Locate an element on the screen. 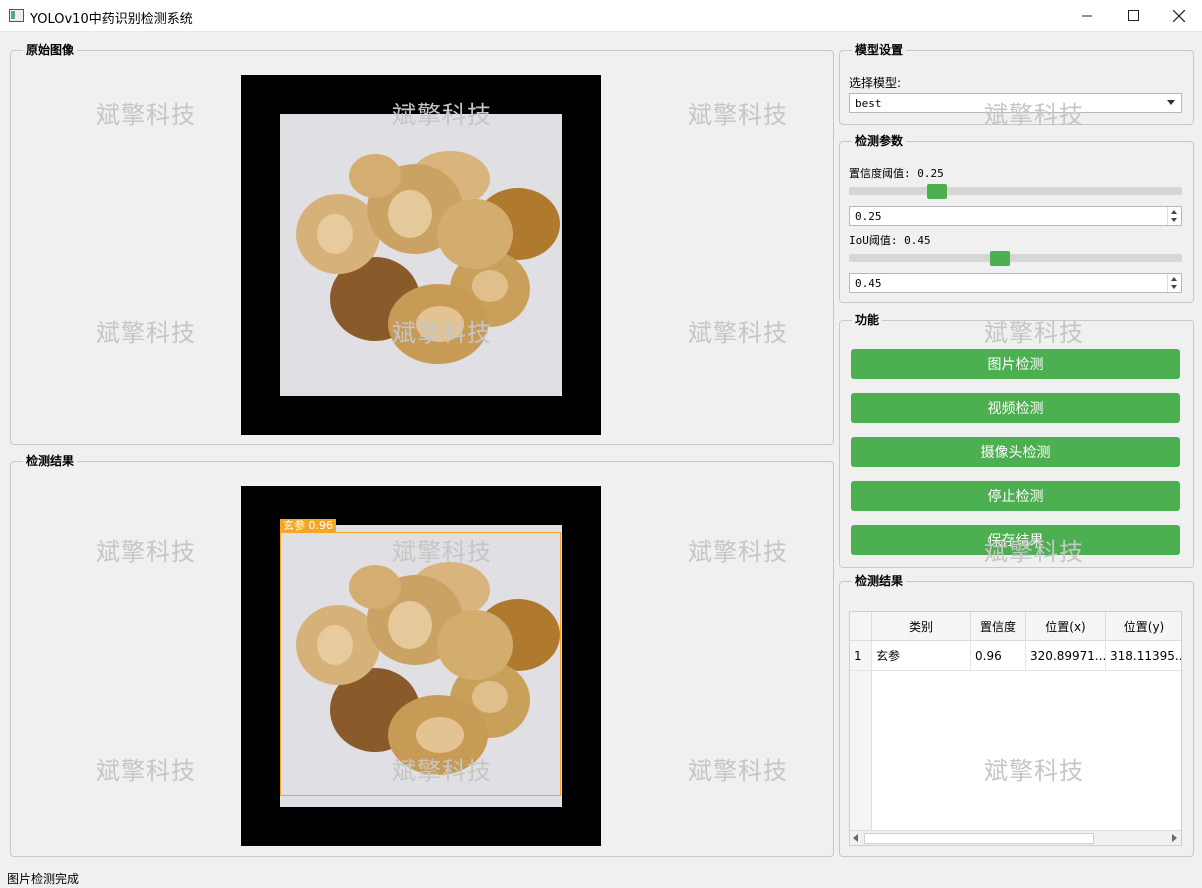 The height and width of the screenshot is (888, 1202). model-select-value: best is located at coordinates (868, 103).